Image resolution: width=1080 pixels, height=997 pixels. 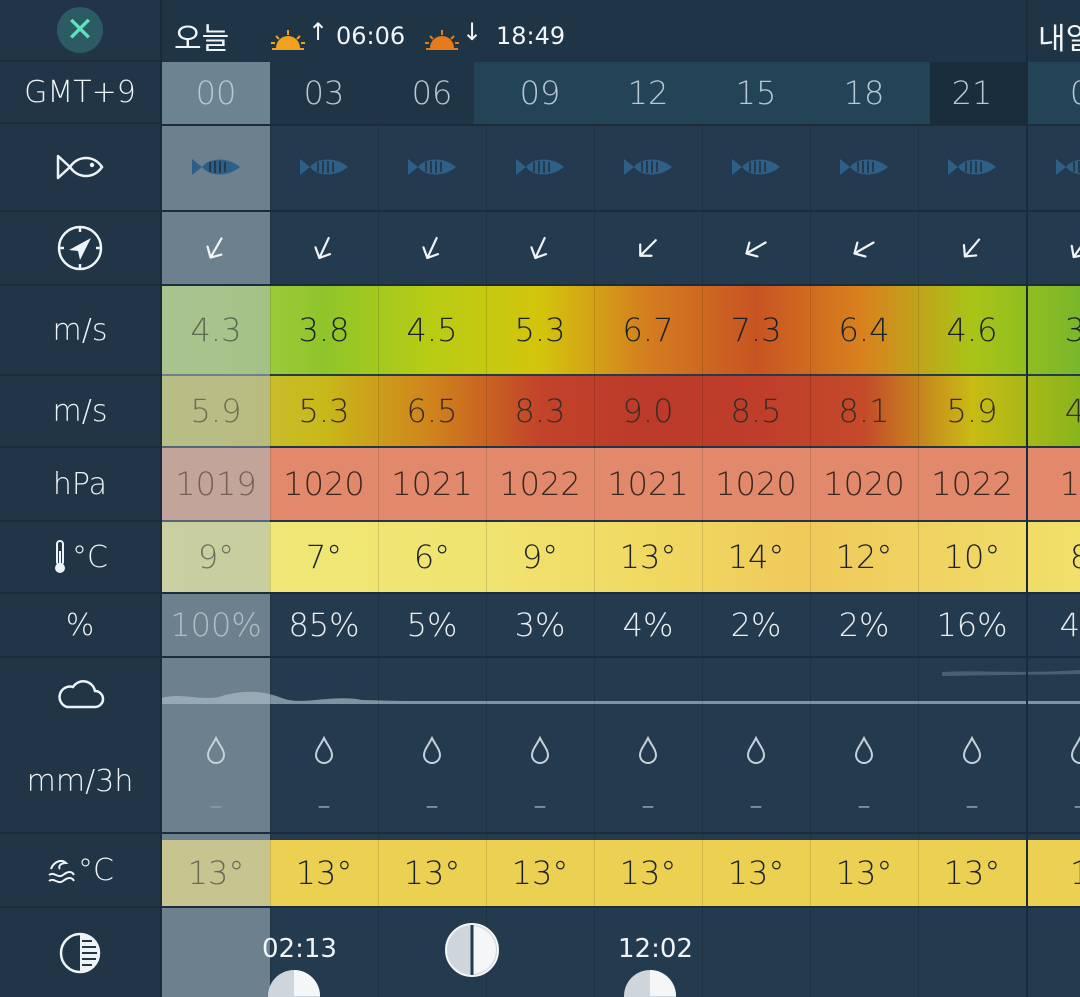 What do you see at coordinates (1059, 39) in the screenshot?
I see `next-day-label: 내일` at bounding box center [1059, 39].